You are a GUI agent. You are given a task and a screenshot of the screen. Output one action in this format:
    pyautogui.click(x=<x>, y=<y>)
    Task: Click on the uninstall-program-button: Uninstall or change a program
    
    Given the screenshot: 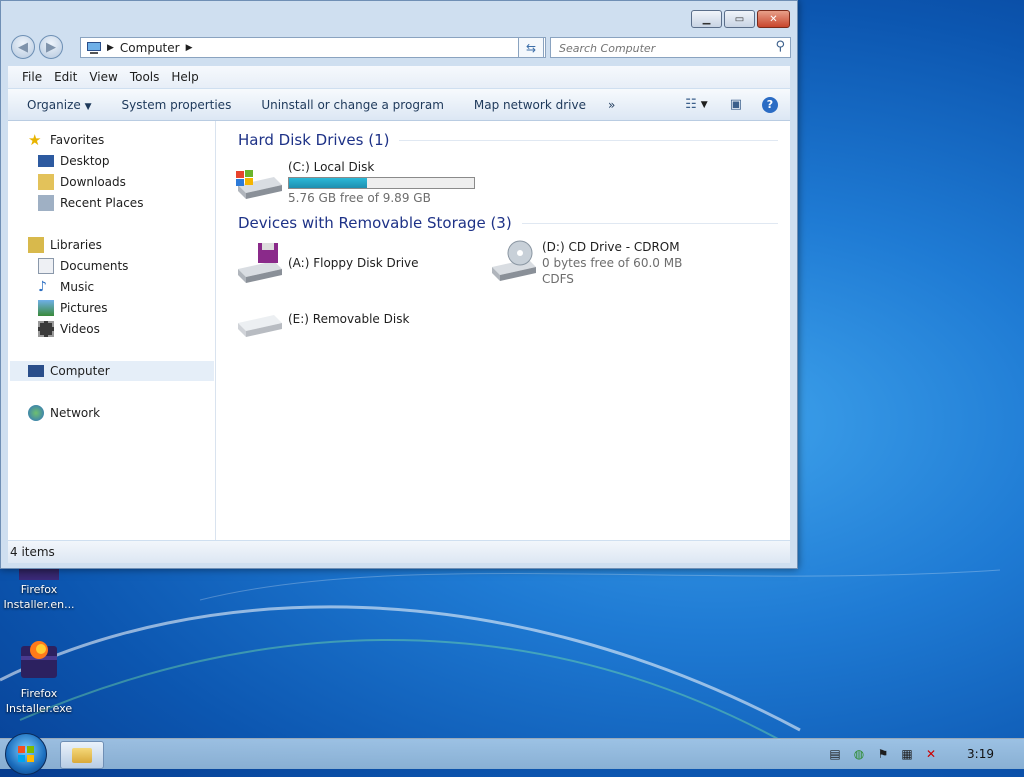 What is the action you would take?
    pyautogui.click(x=352, y=105)
    